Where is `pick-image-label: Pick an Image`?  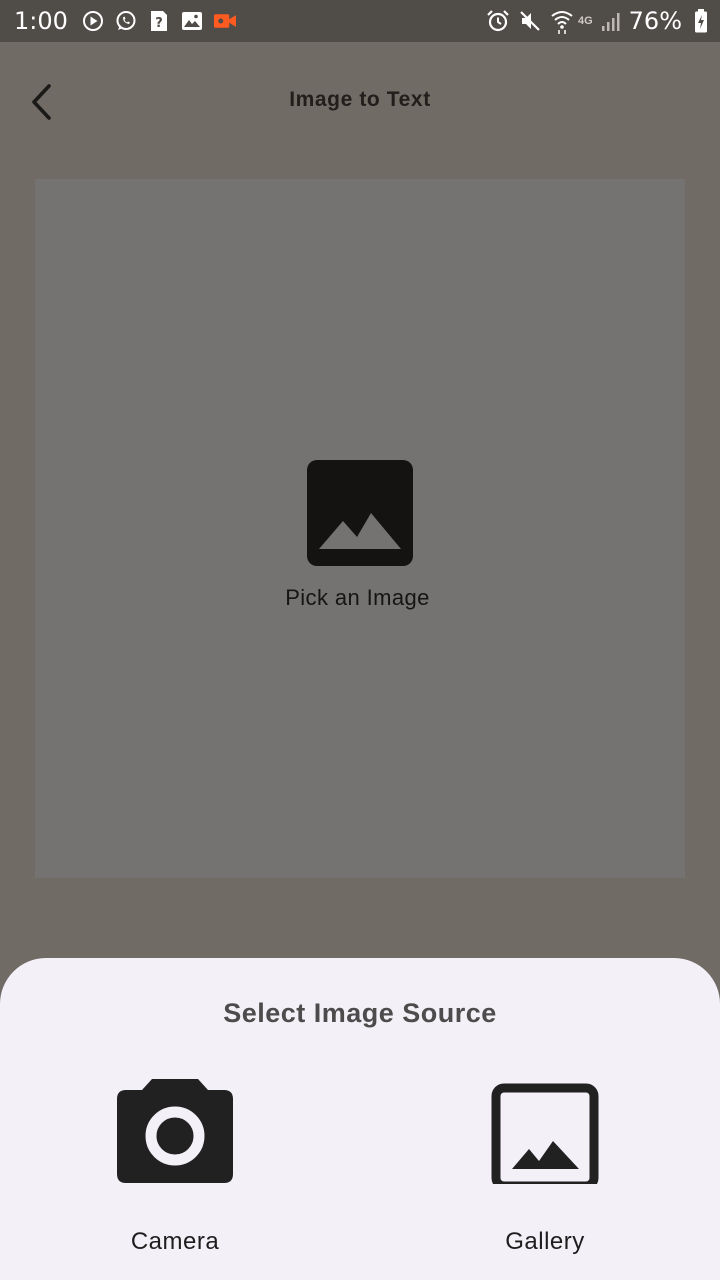 pick-image-label: Pick an Image is located at coordinates (357, 597).